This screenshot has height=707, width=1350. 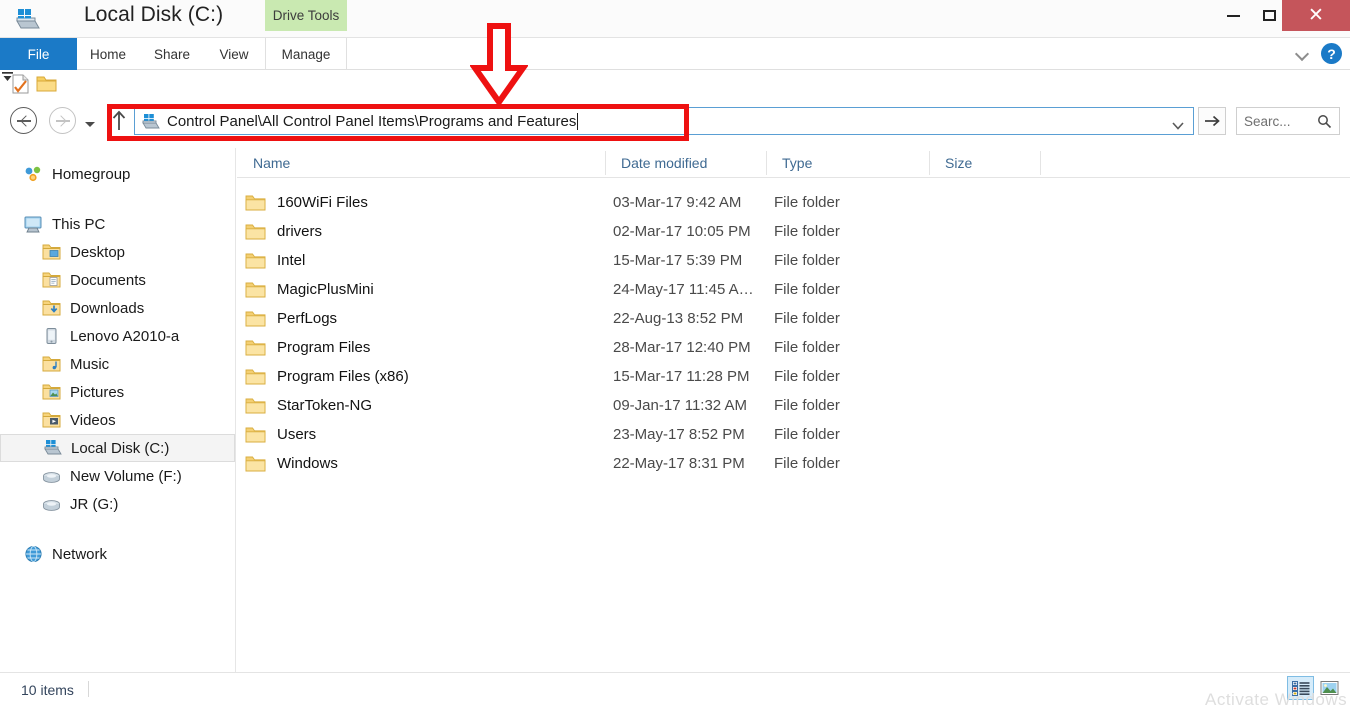 What do you see at coordinates (119, 121) in the screenshot?
I see `up-arrow-icon` at bounding box center [119, 121].